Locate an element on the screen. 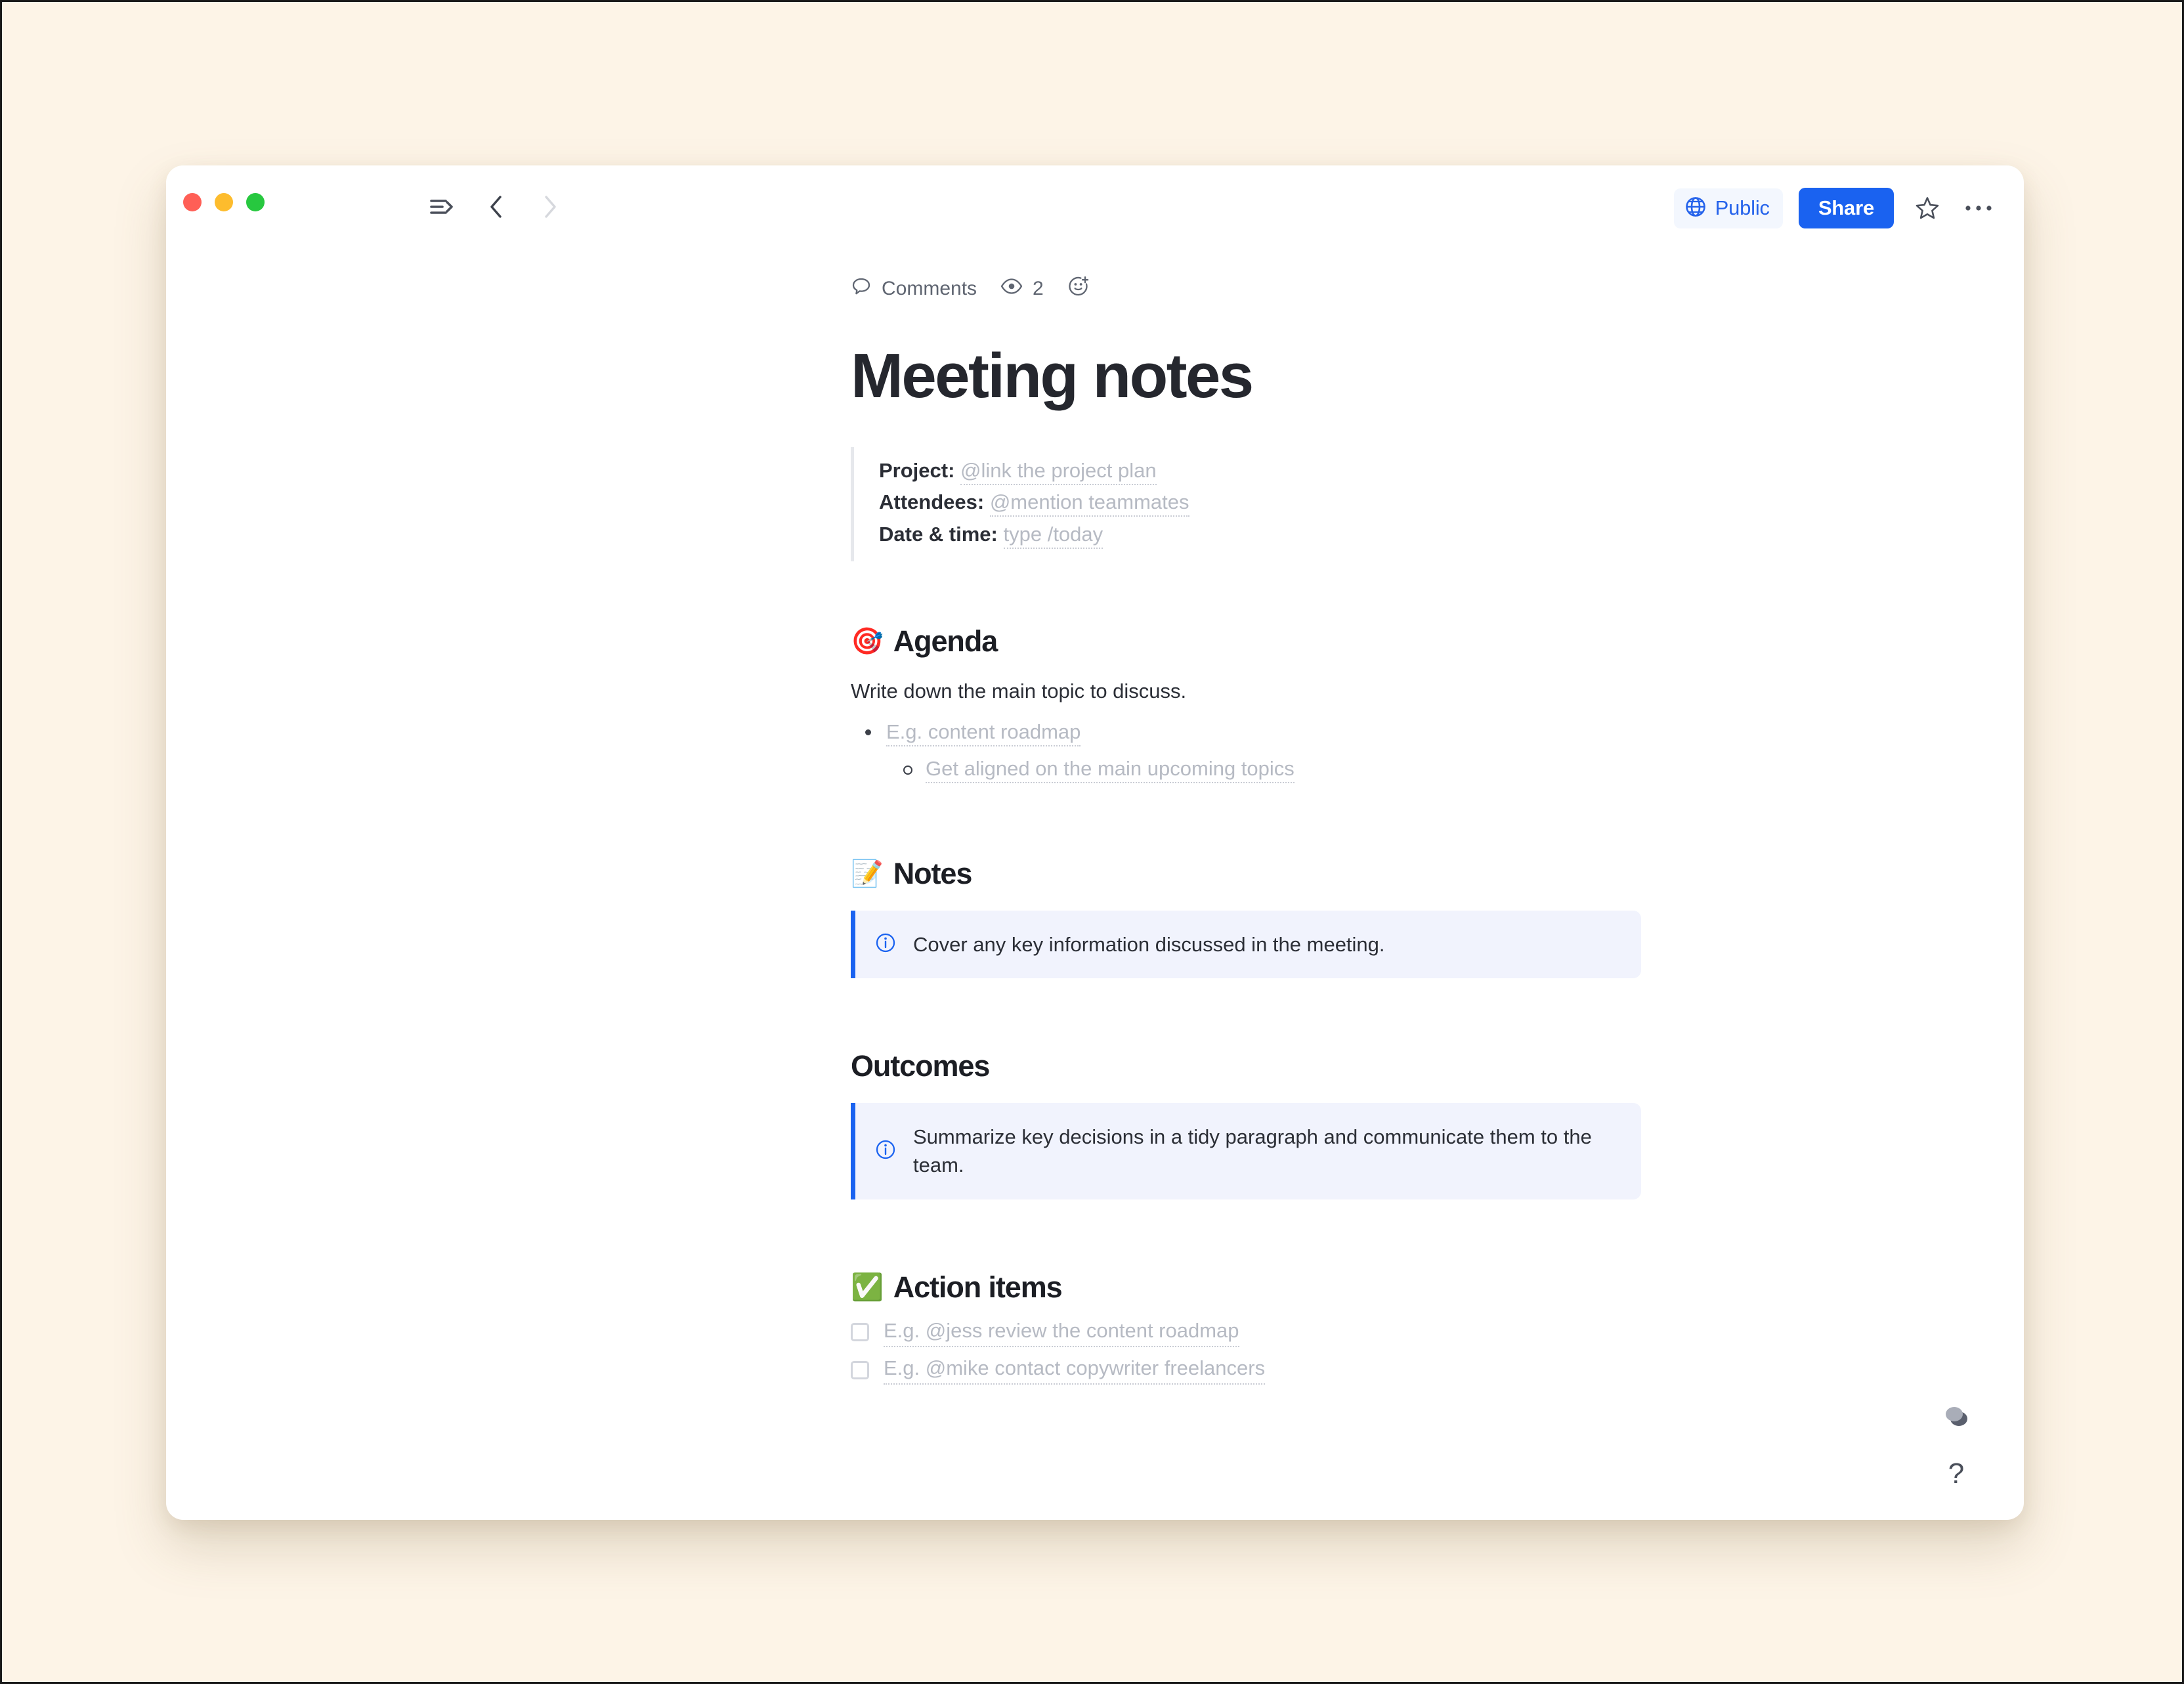 The height and width of the screenshot is (1684, 2184). page-title: Meeting notes is located at coordinates (1254, 376).